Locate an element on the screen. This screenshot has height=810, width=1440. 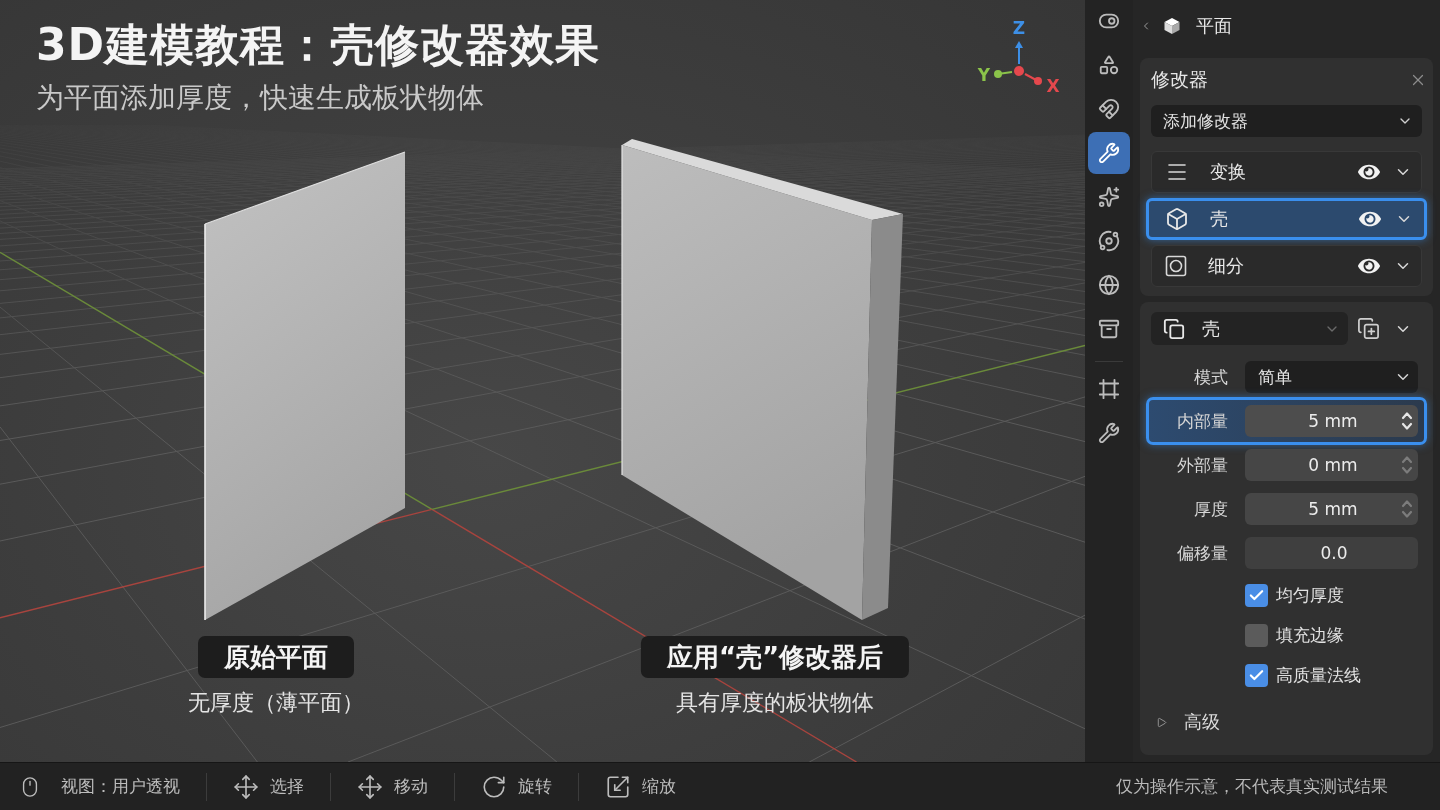
caption-title: 应用“壳”修改器后 is located at coordinates (775, 657).